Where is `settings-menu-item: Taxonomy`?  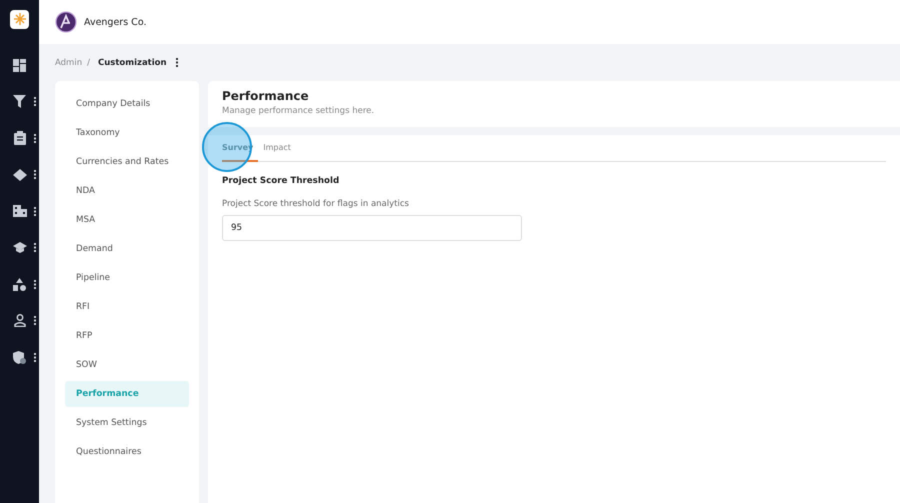 settings-menu-item: Taxonomy is located at coordinates (127, 133).